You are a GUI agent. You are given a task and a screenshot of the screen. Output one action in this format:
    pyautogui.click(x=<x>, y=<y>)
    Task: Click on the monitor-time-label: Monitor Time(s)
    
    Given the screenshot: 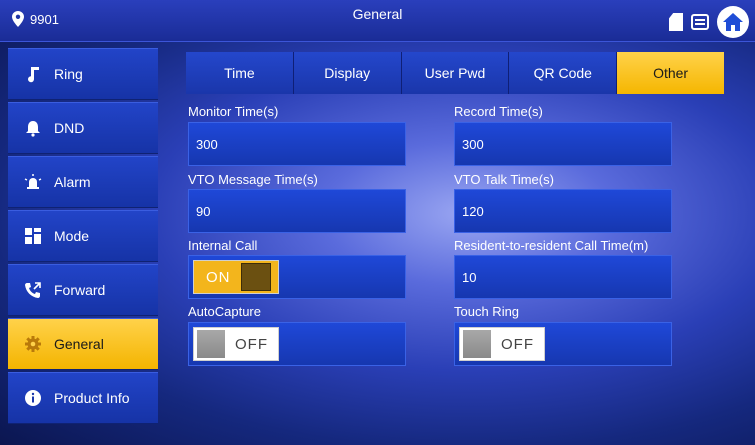 What is the action you would take?
    pyautogui.click(x=233, y=111)
    